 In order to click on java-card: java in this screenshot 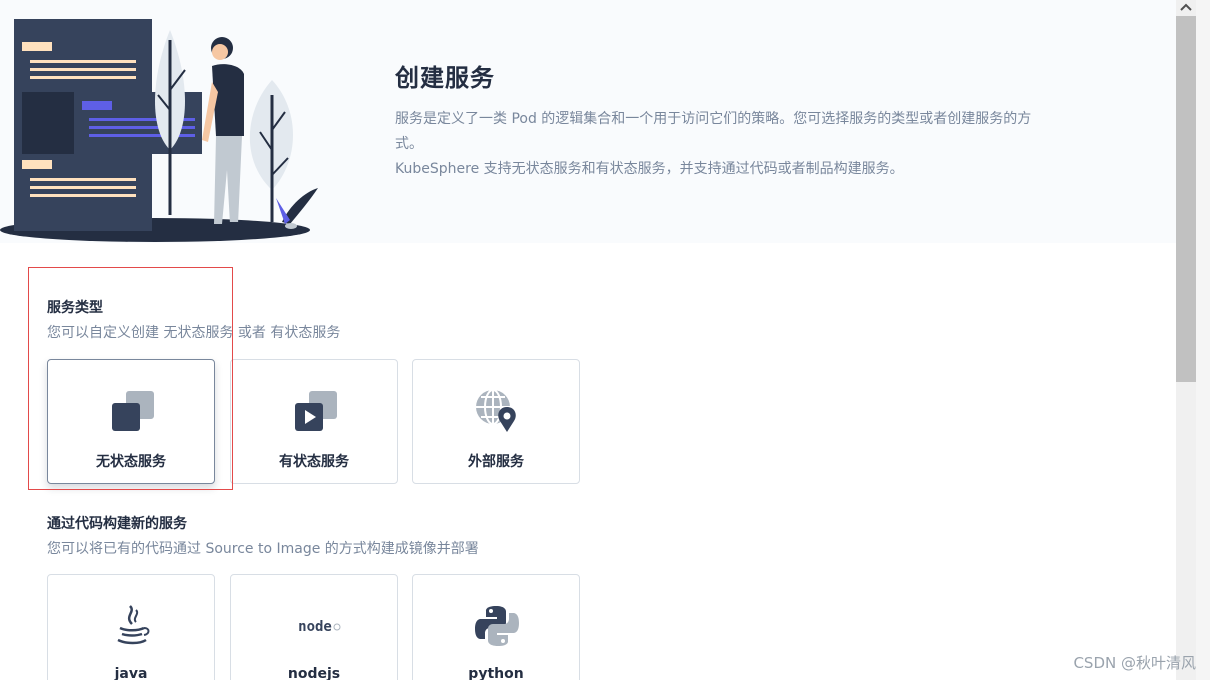, I will do `click(131, 627)`.